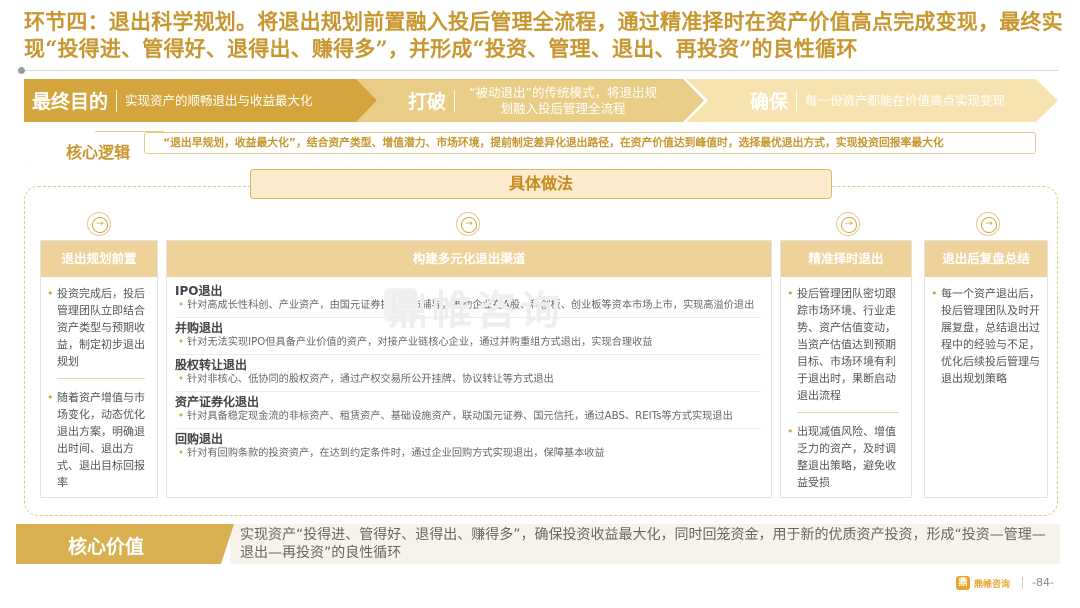 Image resolution: width=1080 pixels, height=608 pixels. What do you see at coordinates (563, 100) in the screenshot?
I see `banner-break-text: “被动退出”的传统模式，将退出规划融入投后管理全流程` at bounding box center [563, 100].